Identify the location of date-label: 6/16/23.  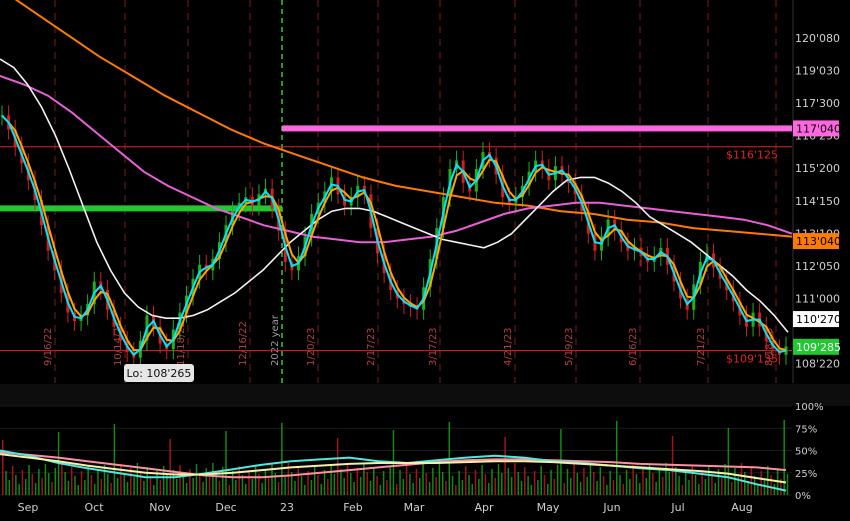
(633, 346).